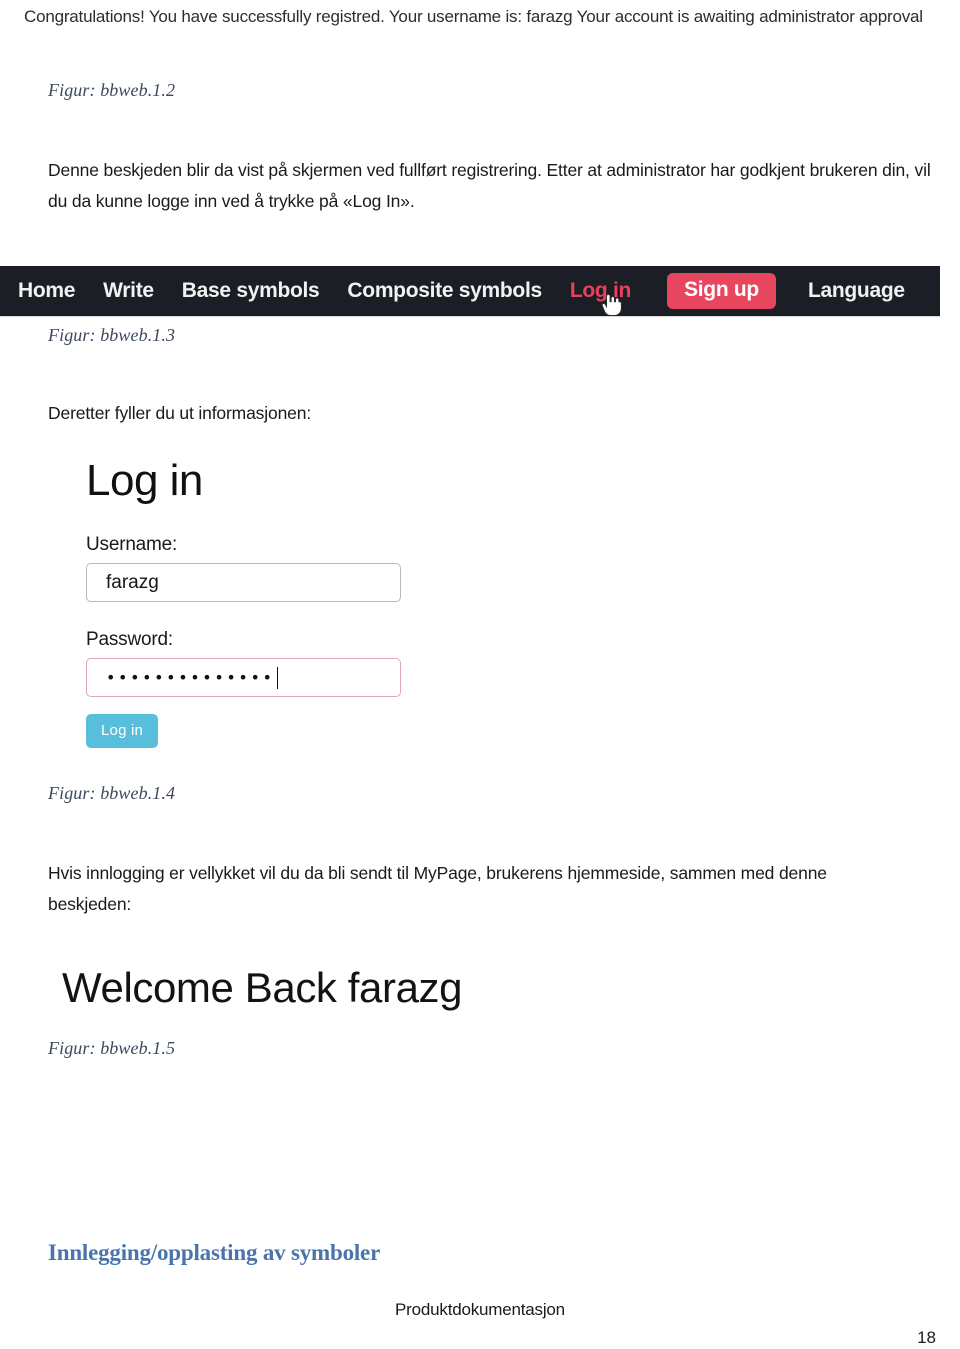 Image resolution: width=960 pixels, height=1349 pixels. I want to click on nav-item-language: Language, so click(856, 291).